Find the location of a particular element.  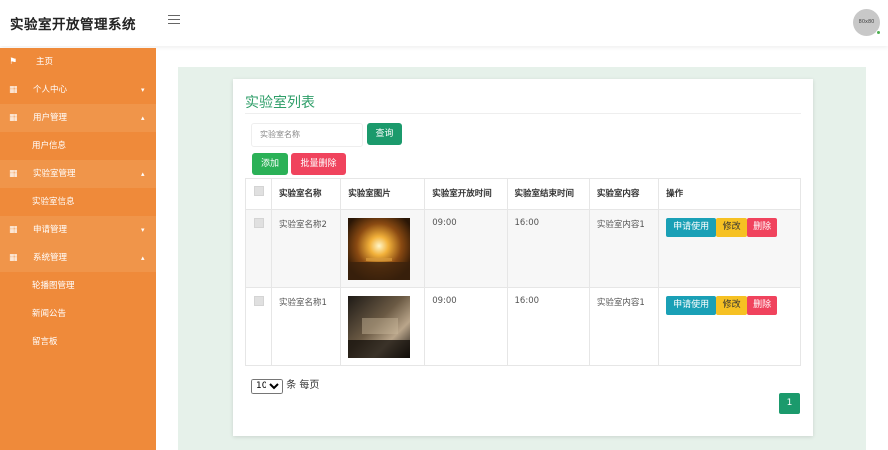

sidebar-subitem-carousel: 轮播图管理 is located at coordinates (78, 286).